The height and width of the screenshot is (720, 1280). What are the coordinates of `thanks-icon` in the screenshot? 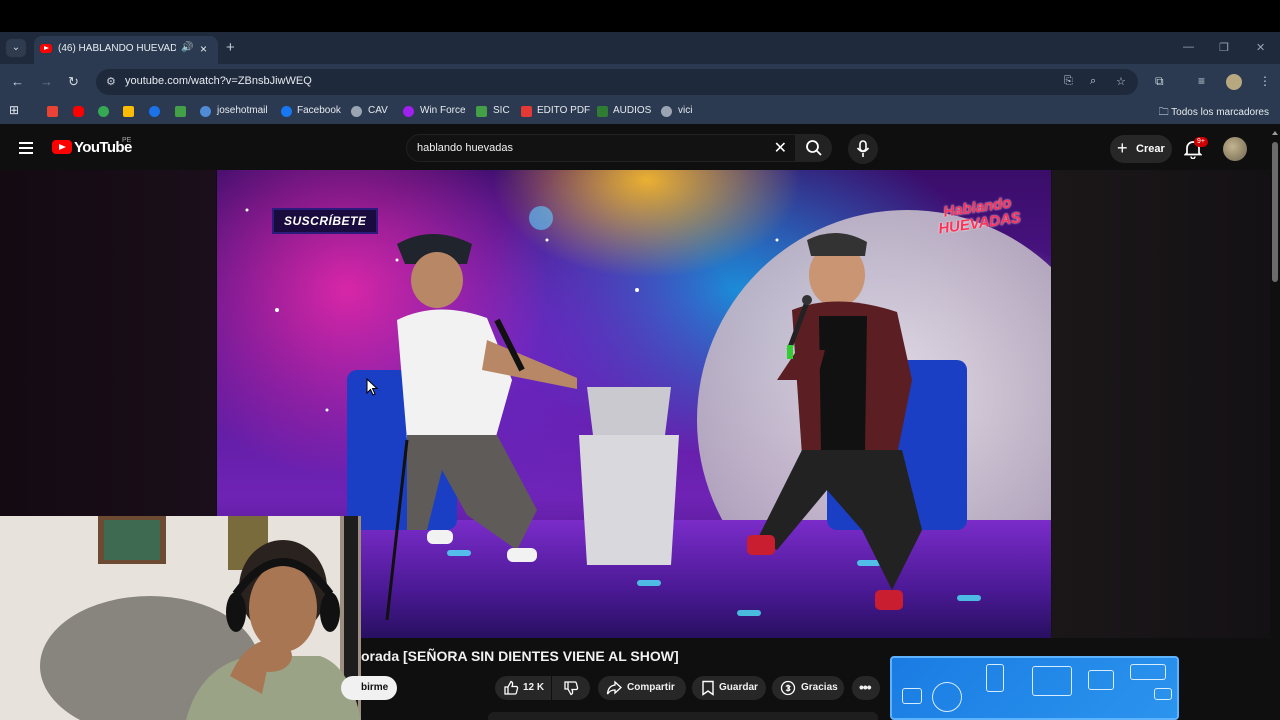 It's located at (788, 688).